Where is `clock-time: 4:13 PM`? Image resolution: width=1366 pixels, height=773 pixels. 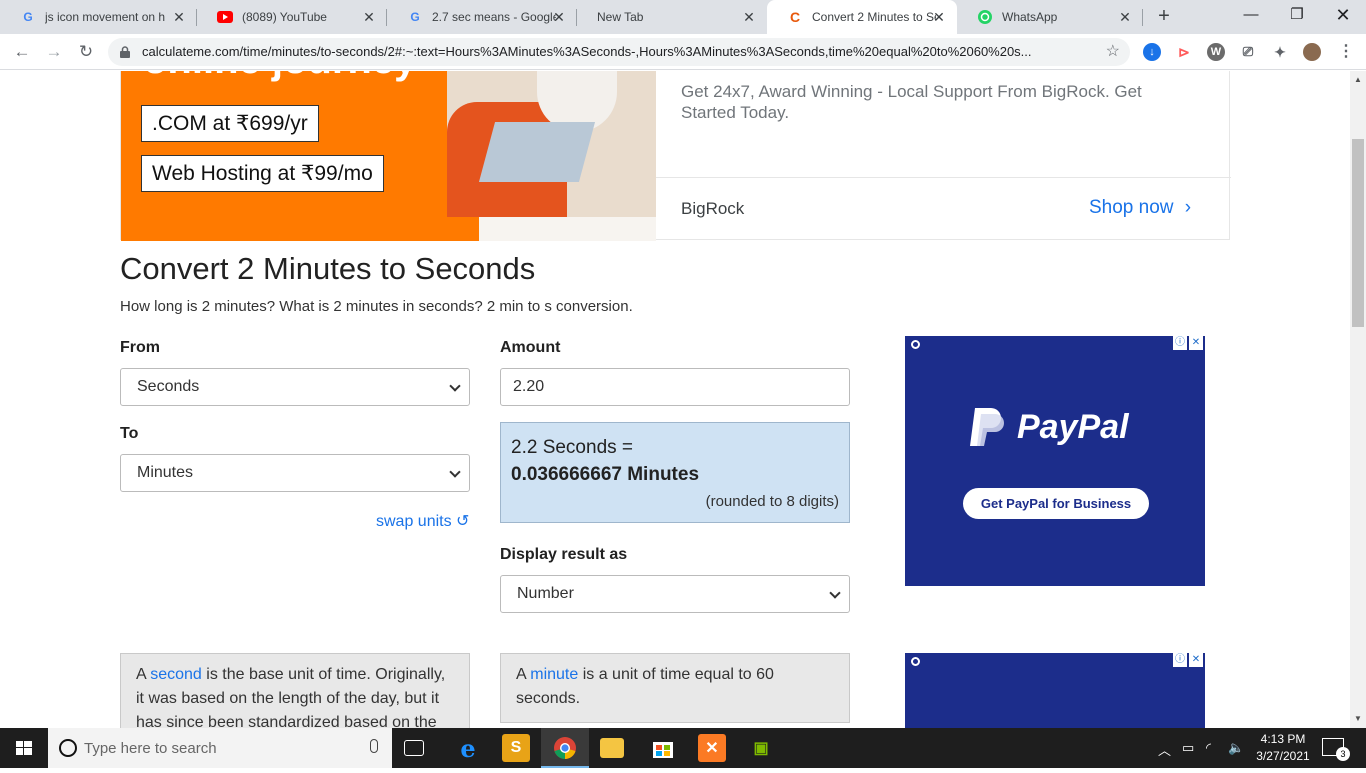 clock-time: 4:13 PM is located at coordinates (1283, 739).